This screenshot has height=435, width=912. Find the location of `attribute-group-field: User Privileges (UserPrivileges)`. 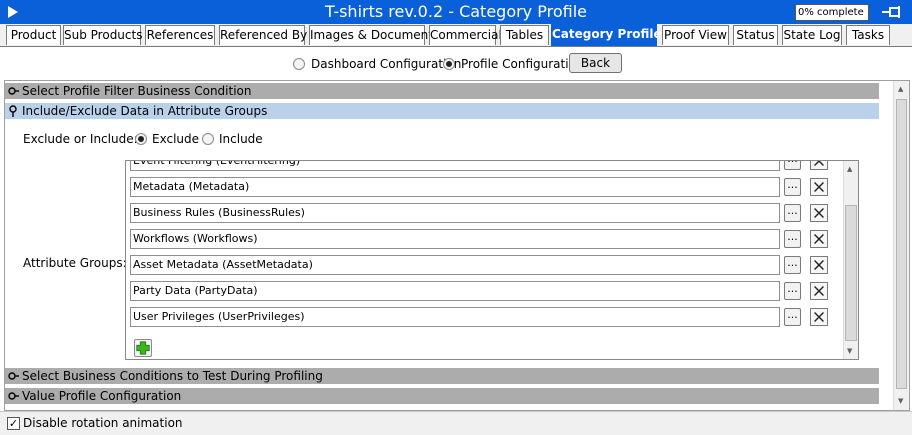

attribute-group-field: User Privileges (UserPrivileges) is located at coordinates (455, 317).